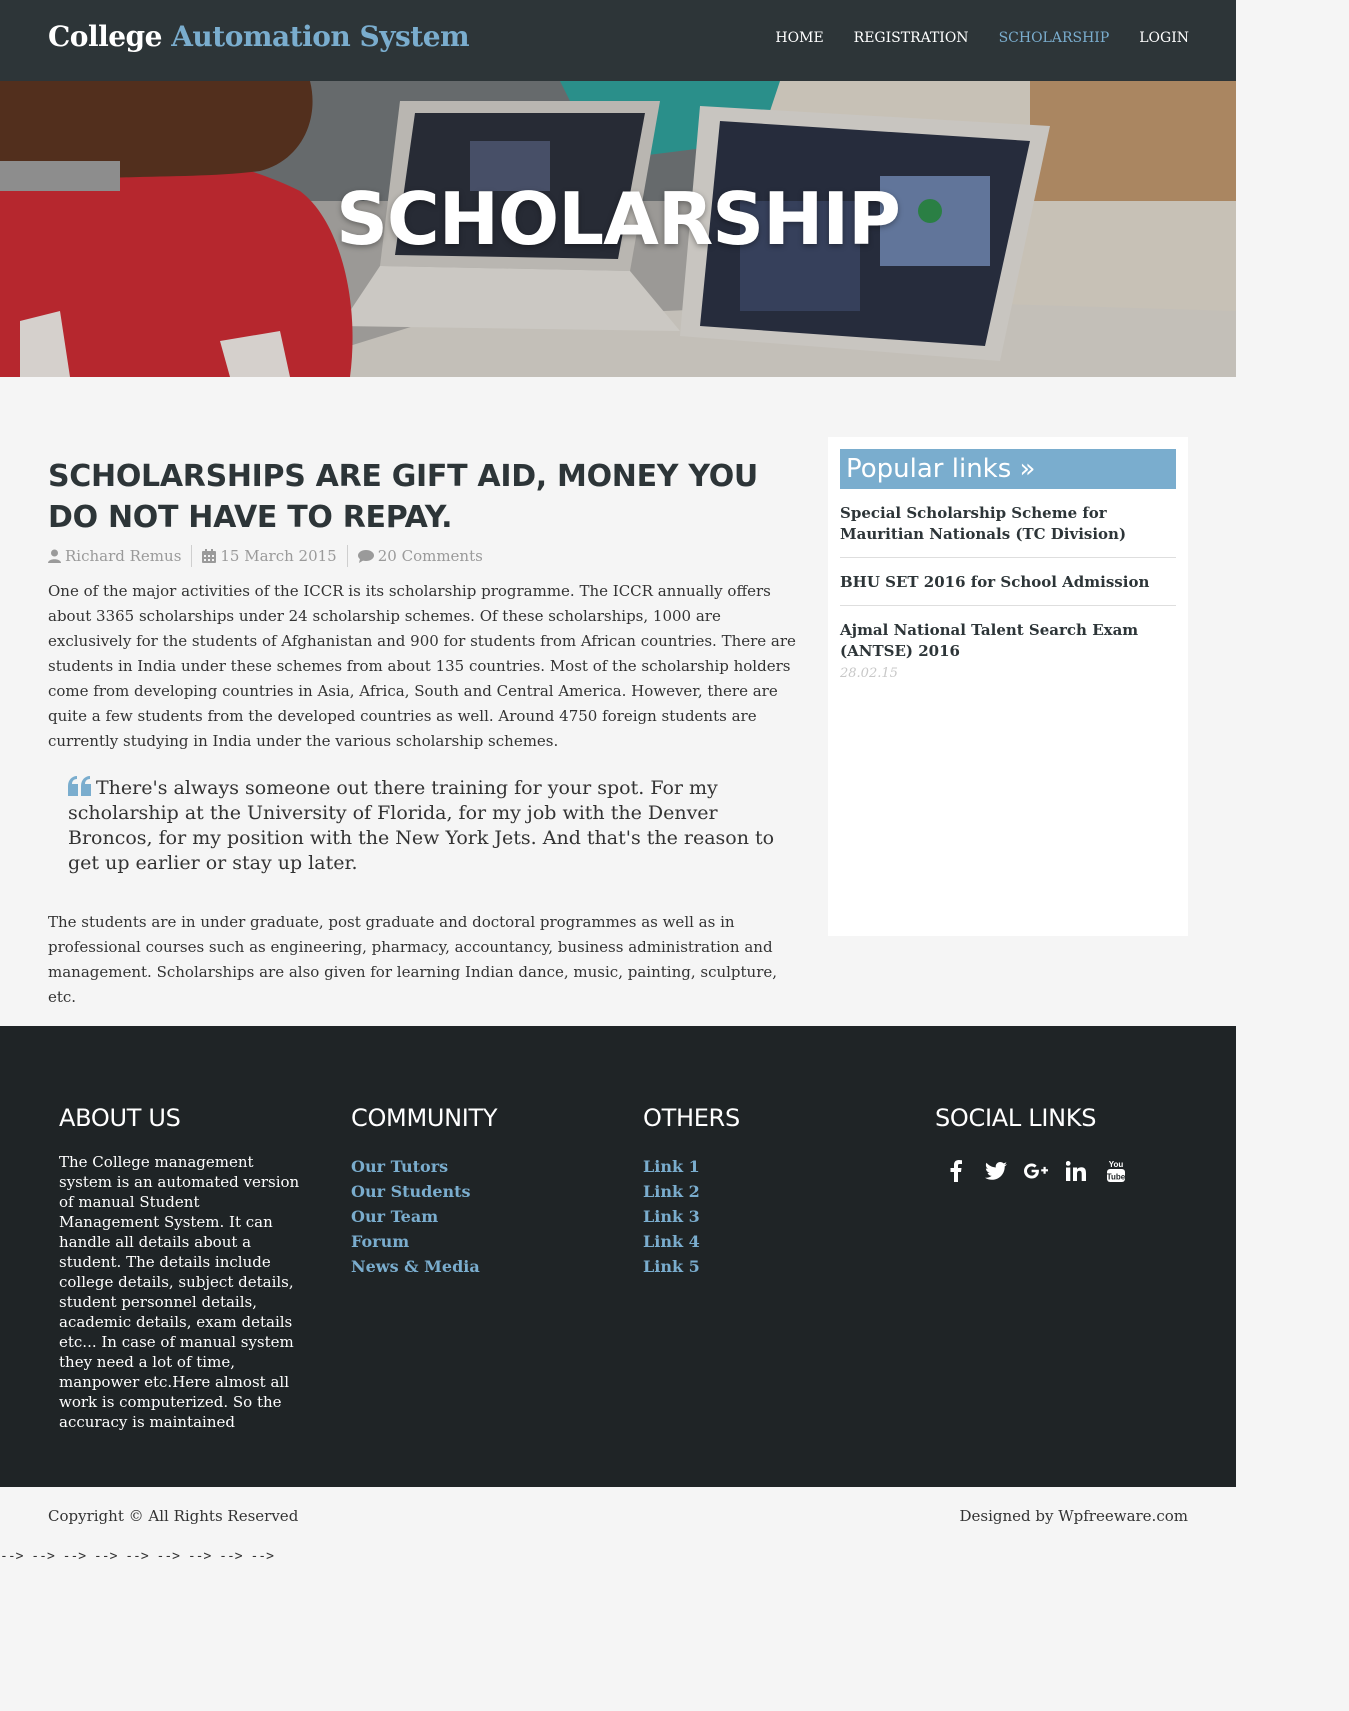  Describe the element at coordinates (1016, 1118) in the screenshot. I see `social-heading: SOCIAL LINKS` at that location.